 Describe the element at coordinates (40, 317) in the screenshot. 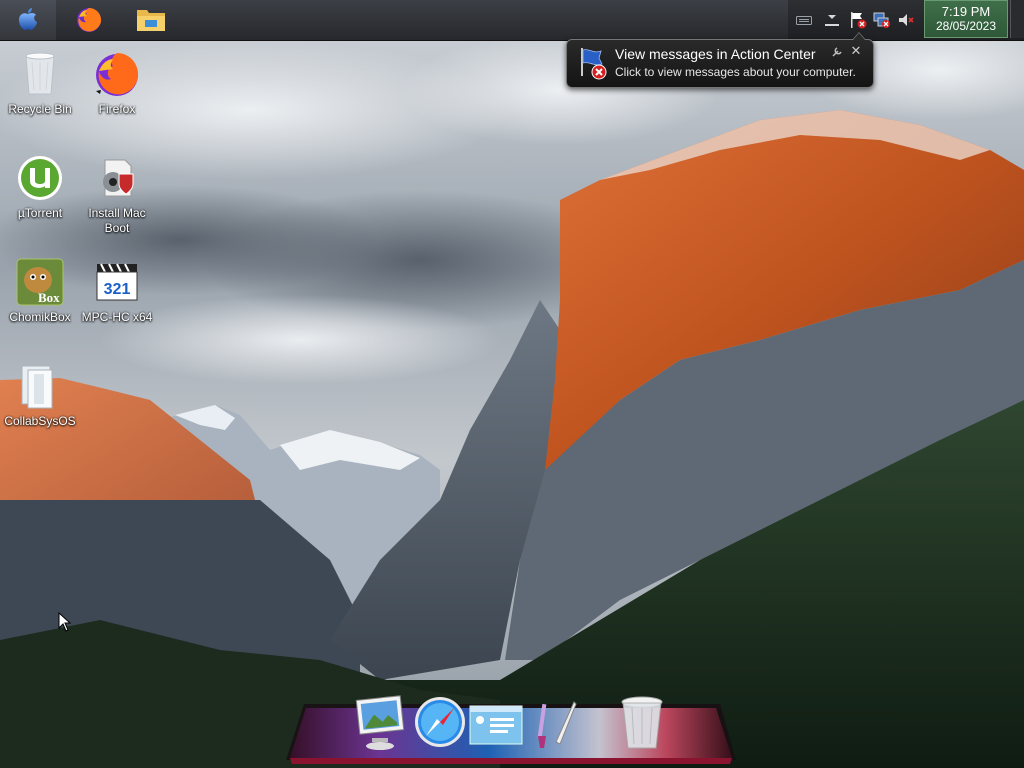

I see `desktop-icon-label: ChomikBox` at that location.